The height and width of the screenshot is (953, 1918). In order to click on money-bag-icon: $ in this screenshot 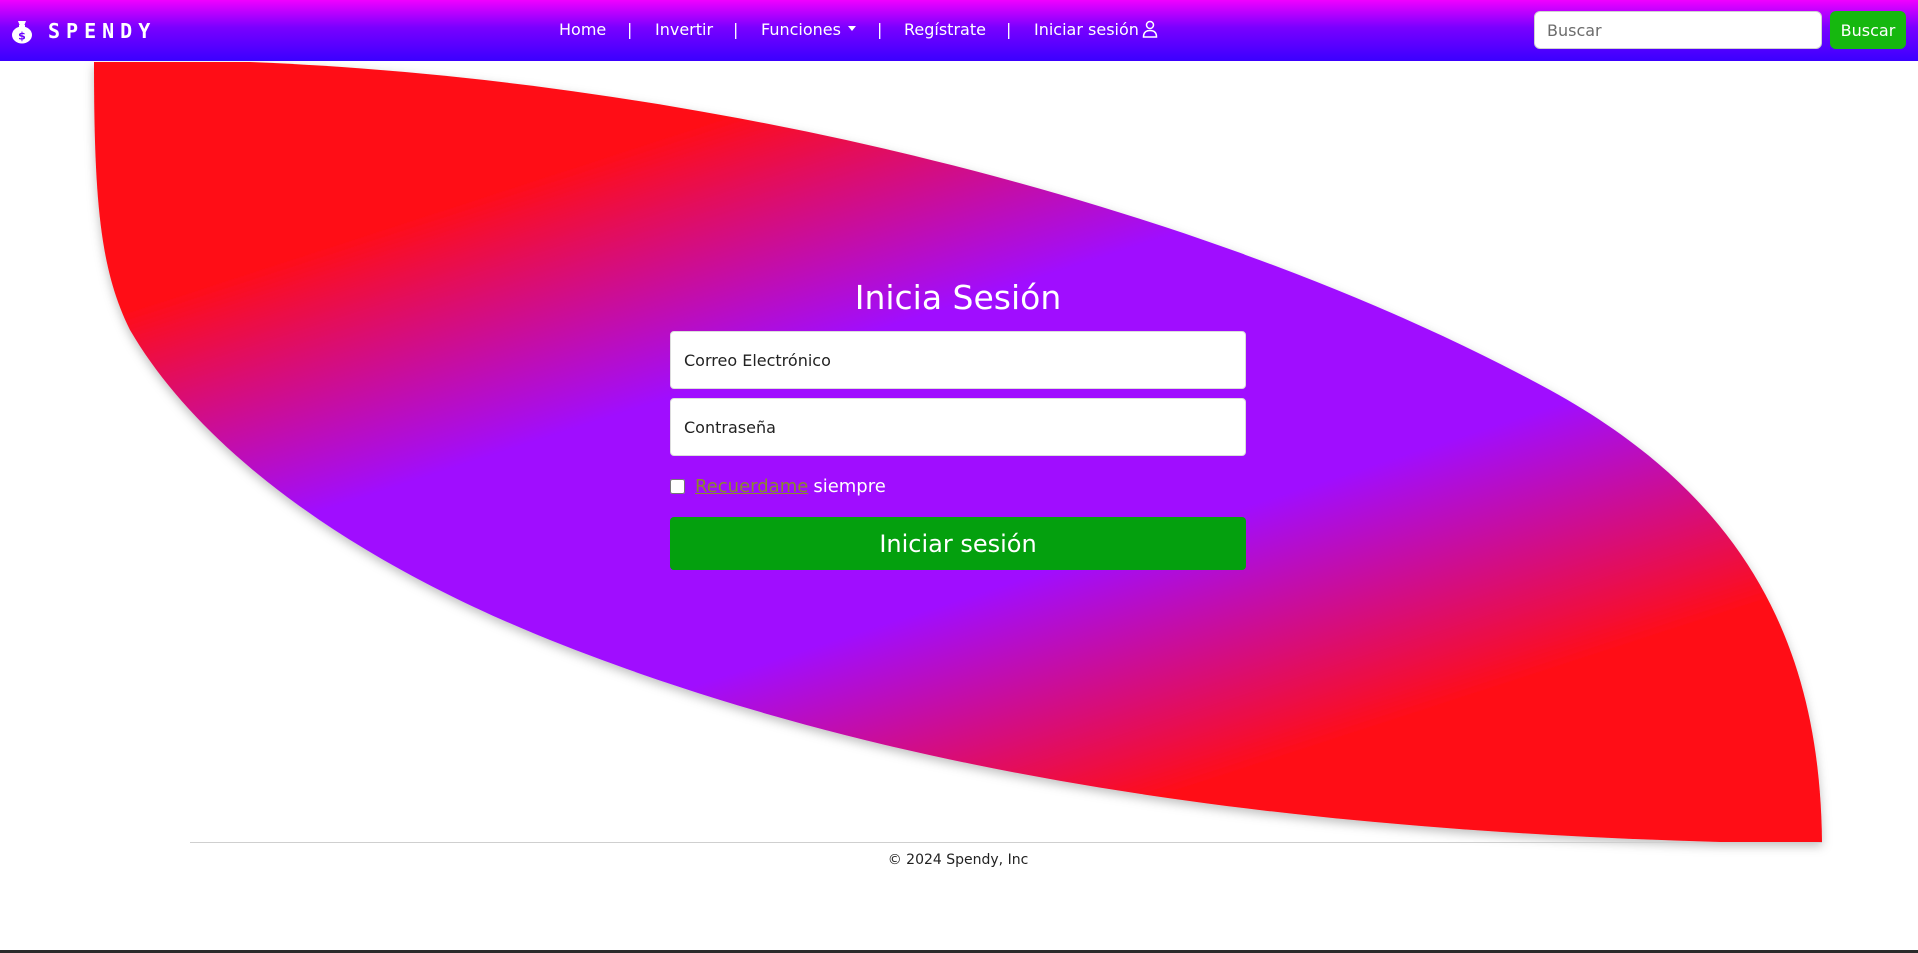, I will do `click(22, 32)`.